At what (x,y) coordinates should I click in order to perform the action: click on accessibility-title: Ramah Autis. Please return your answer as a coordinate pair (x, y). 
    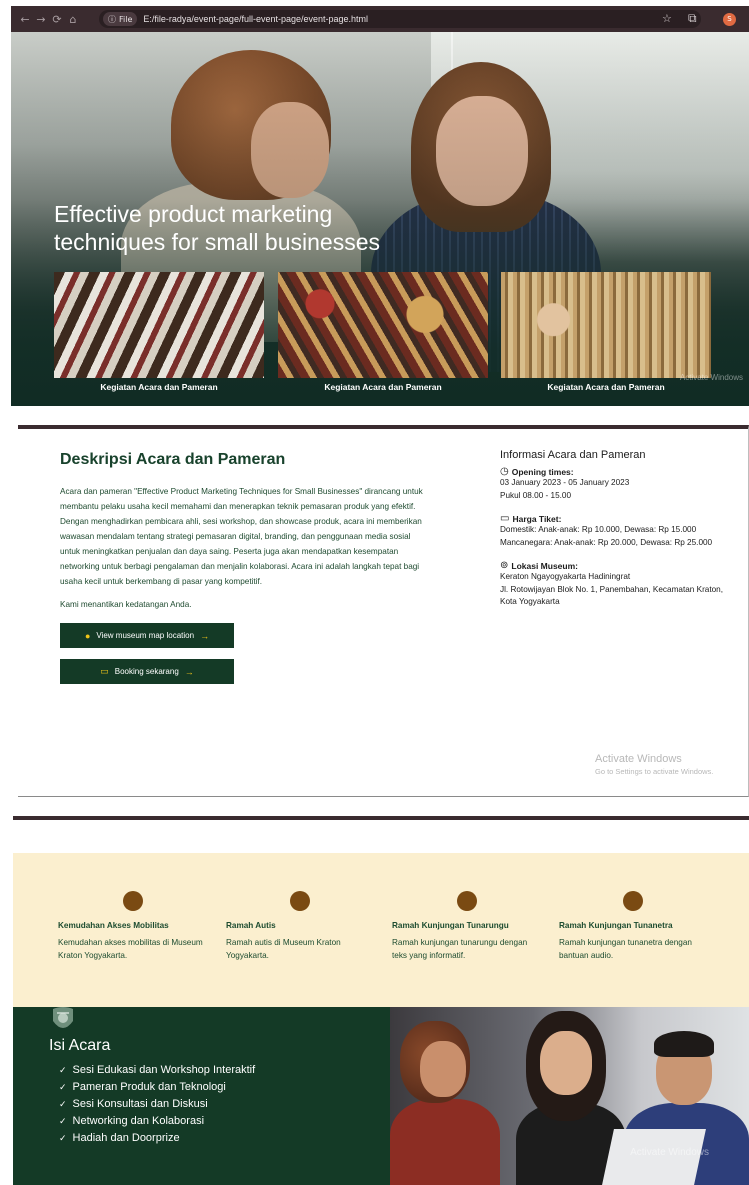
    Looking at the image, I should click on (251, 925).